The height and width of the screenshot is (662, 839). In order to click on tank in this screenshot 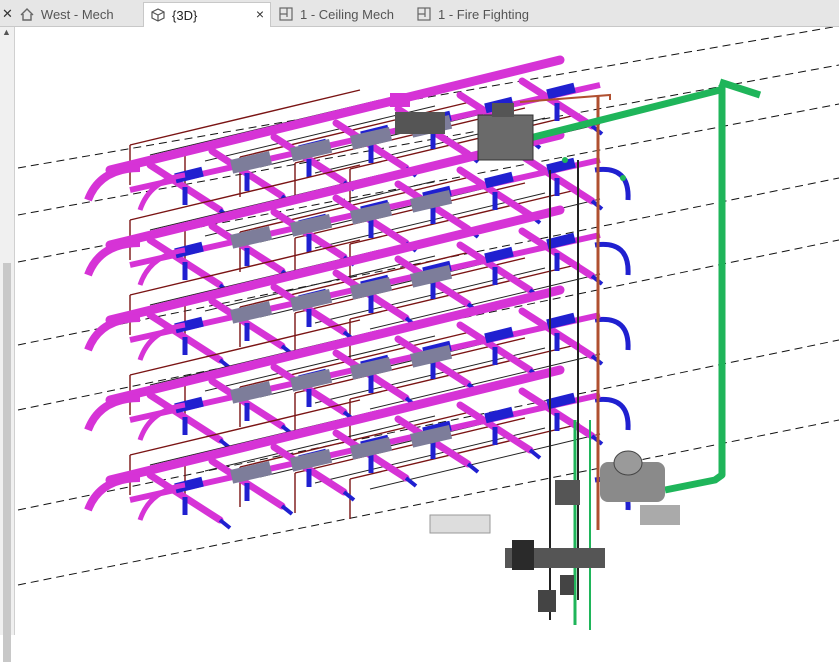, I will do `click(567, 492)`.